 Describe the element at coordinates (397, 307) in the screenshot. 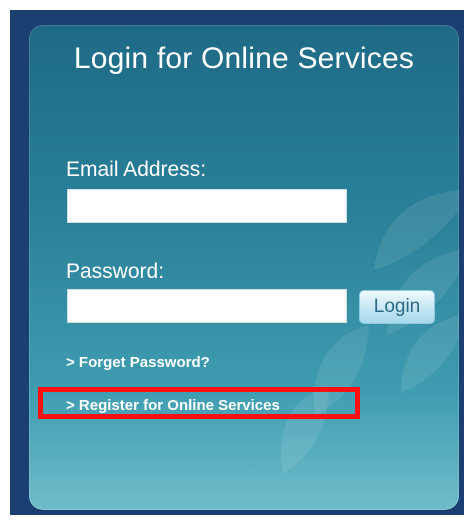

I see `login-button: Login` at that location.